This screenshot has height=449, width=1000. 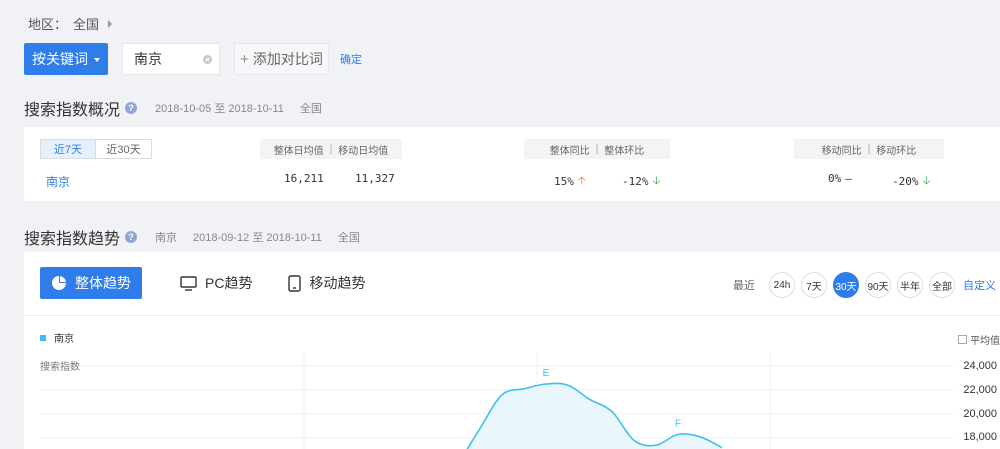 I want to click on chart-legend: 南京, so click(x=57, y=337).